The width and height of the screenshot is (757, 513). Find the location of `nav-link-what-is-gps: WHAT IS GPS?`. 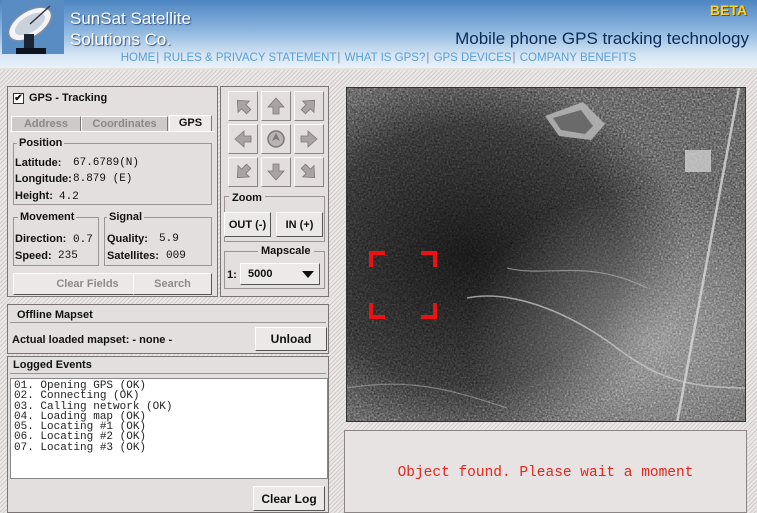

nav-link-what-is-gps: WHAT IS GPS? is located at coordinates (385, 58).